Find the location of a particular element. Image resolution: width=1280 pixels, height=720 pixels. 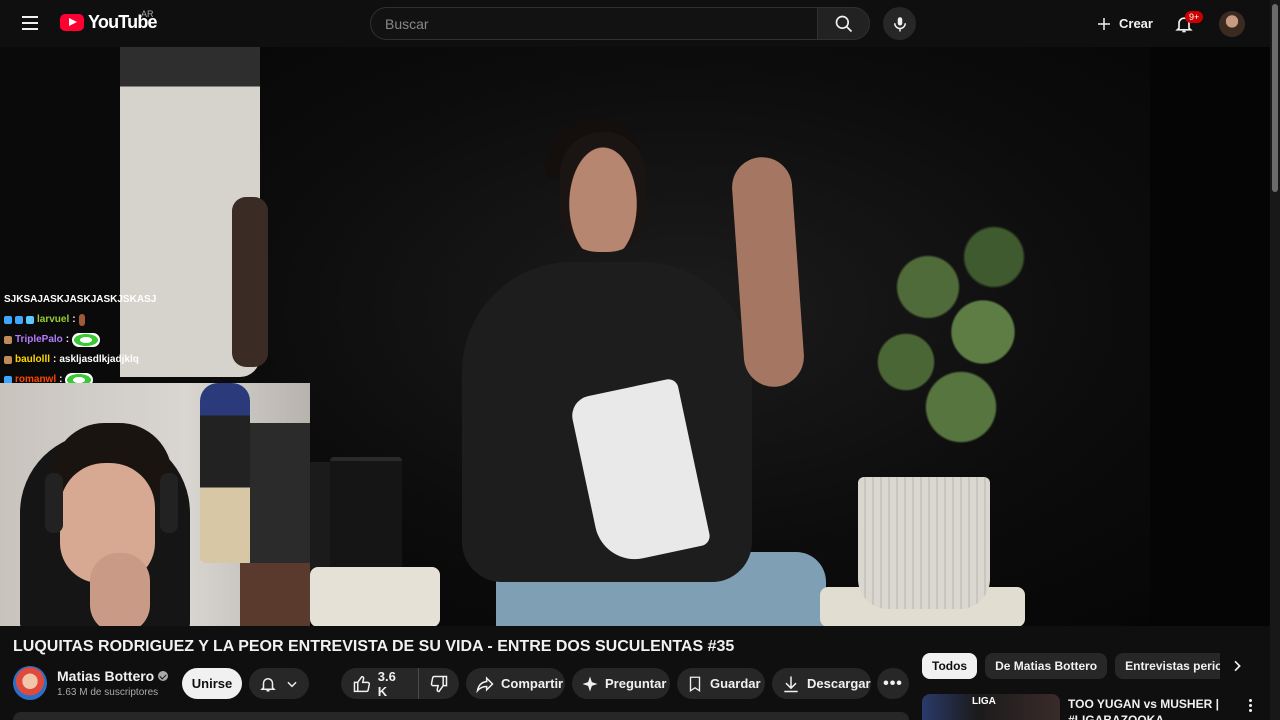

save-button: Guardar is located at coordinates (721, 683).